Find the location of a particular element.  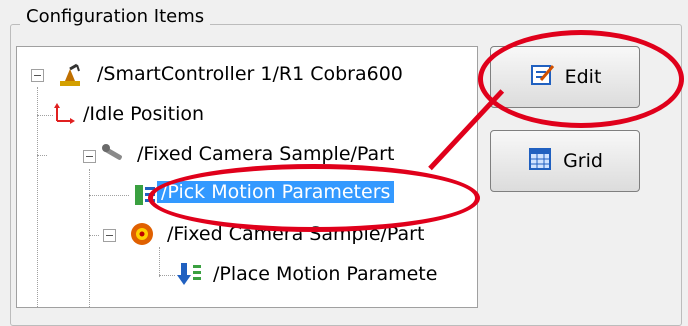

grid-icon is located at coordinates (540, 161).